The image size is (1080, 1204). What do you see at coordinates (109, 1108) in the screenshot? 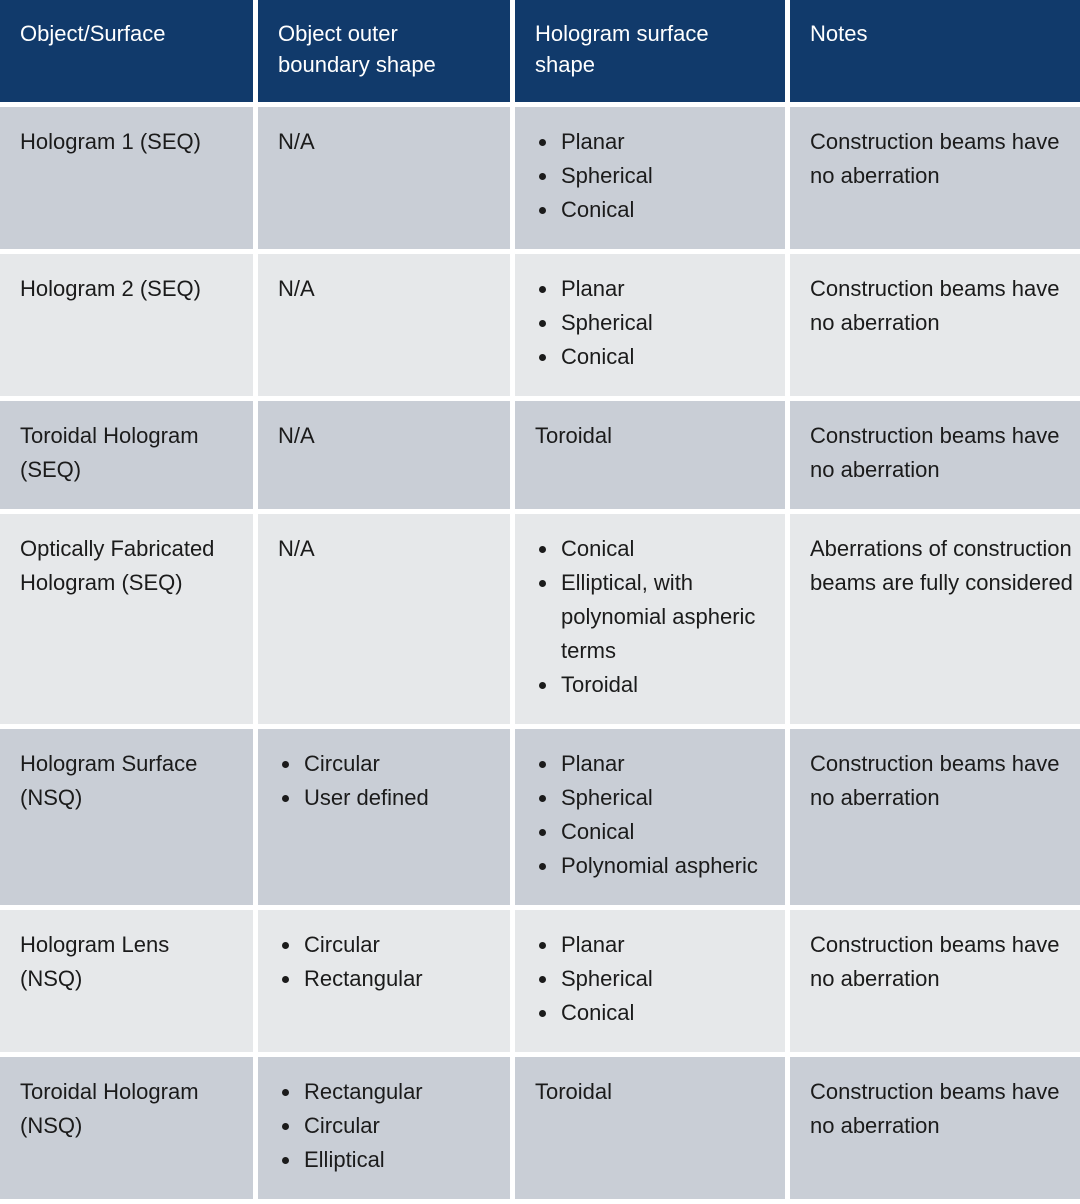
I see `object-surface-label: Toroidal Hologram (NSQ)` at bounding box center [109, 1108].